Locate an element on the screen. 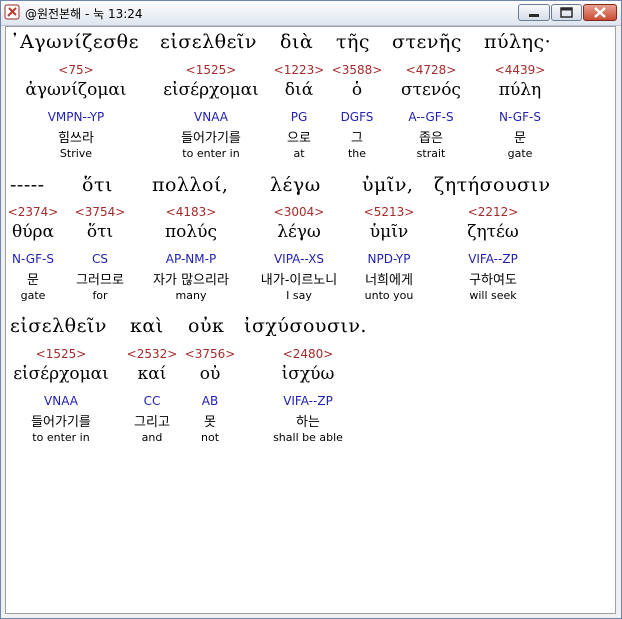  window-title: @원전본해 - 눅 13:24 is located at coordinates (84, 14).